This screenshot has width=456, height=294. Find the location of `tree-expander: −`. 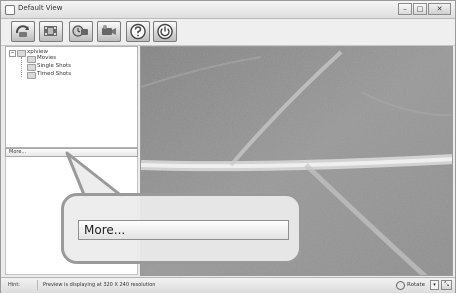

tree-expander: − is located at coordinates (12, 53).